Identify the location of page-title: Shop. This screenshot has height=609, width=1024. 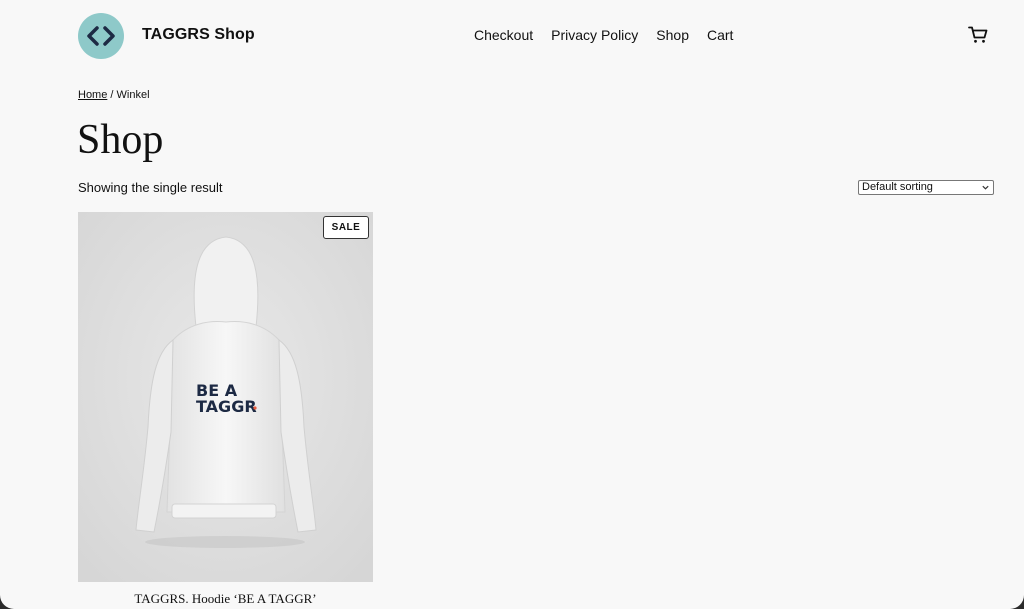
(120, 140).